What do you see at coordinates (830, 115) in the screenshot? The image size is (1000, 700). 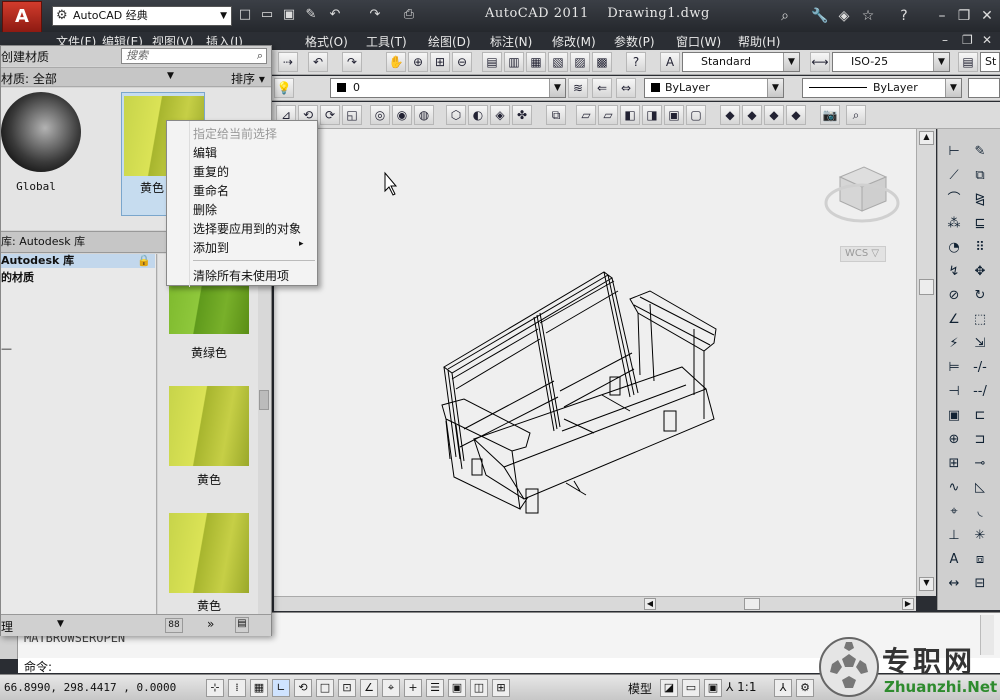 I see `camera-view-icon: 📷` at bounding box center [830, 115].